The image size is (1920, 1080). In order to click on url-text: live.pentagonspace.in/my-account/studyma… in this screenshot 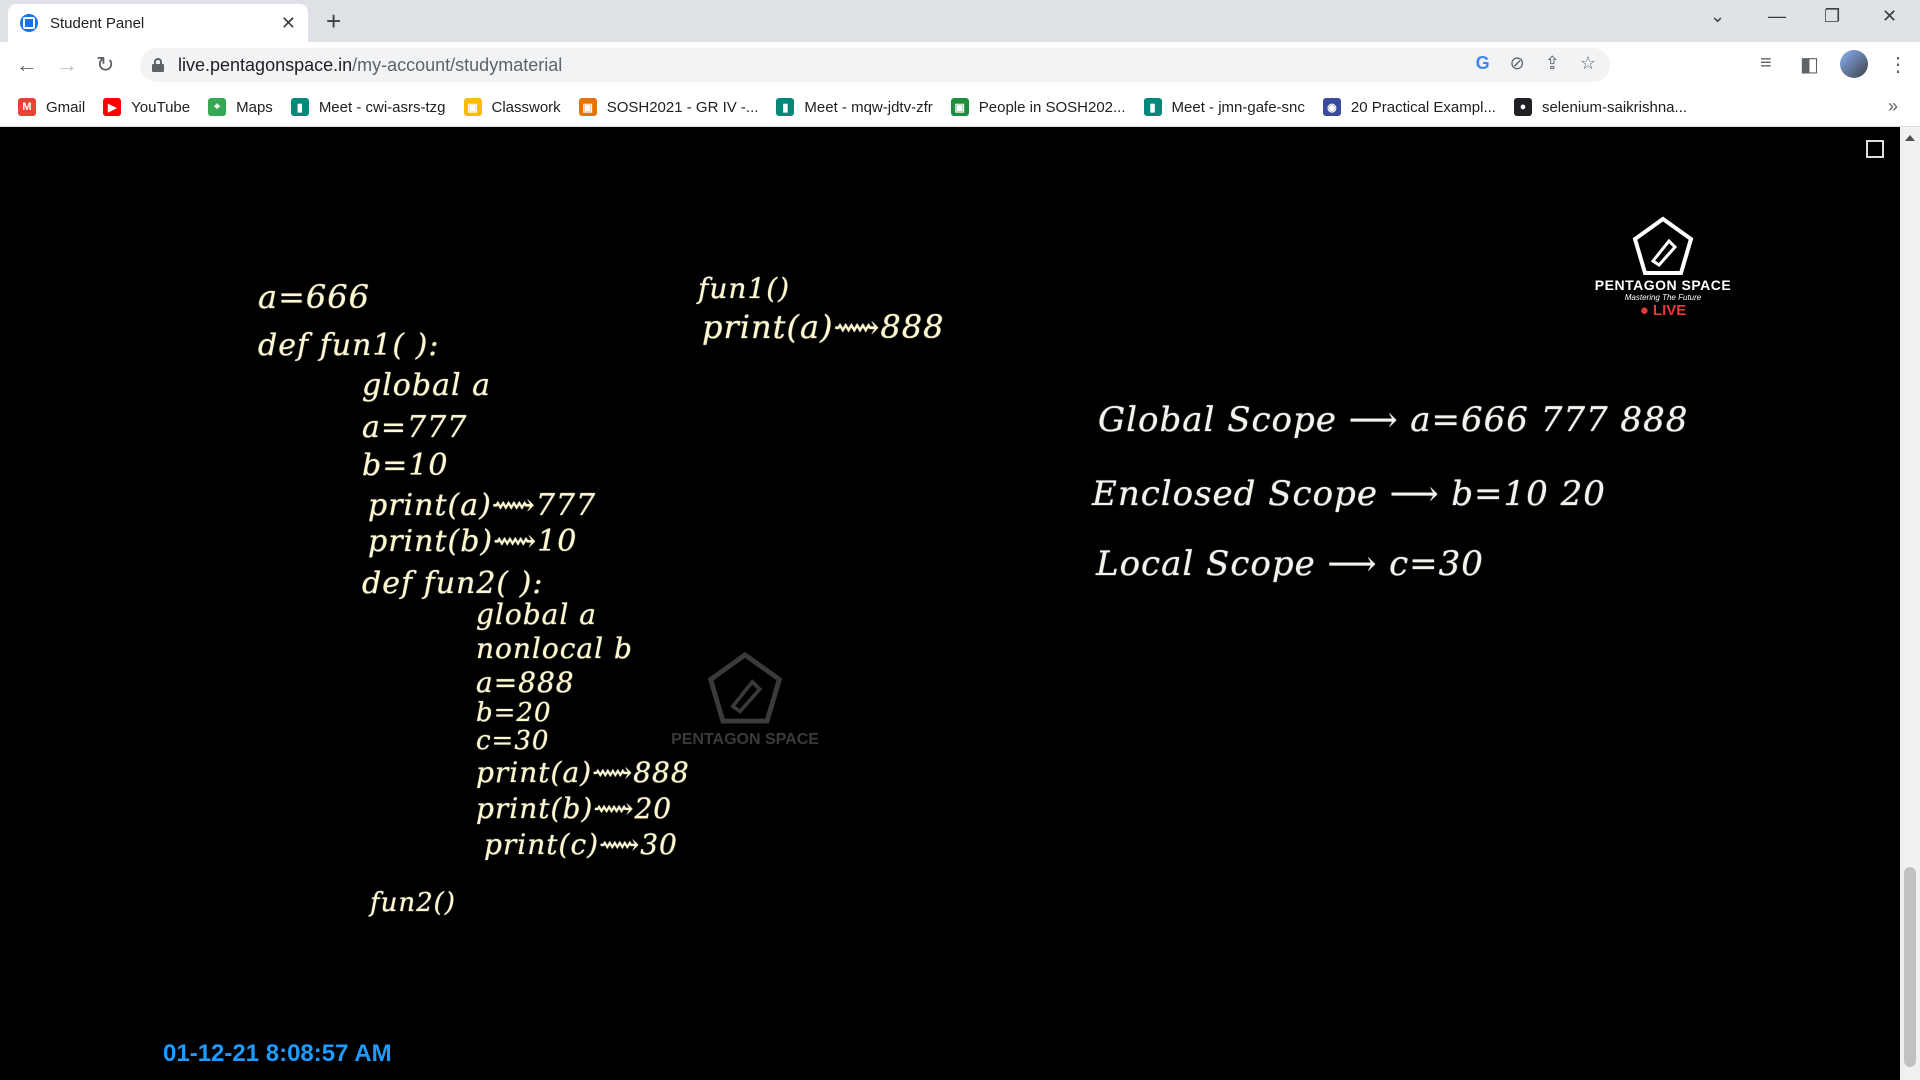, I will do `click(370, 65)`.